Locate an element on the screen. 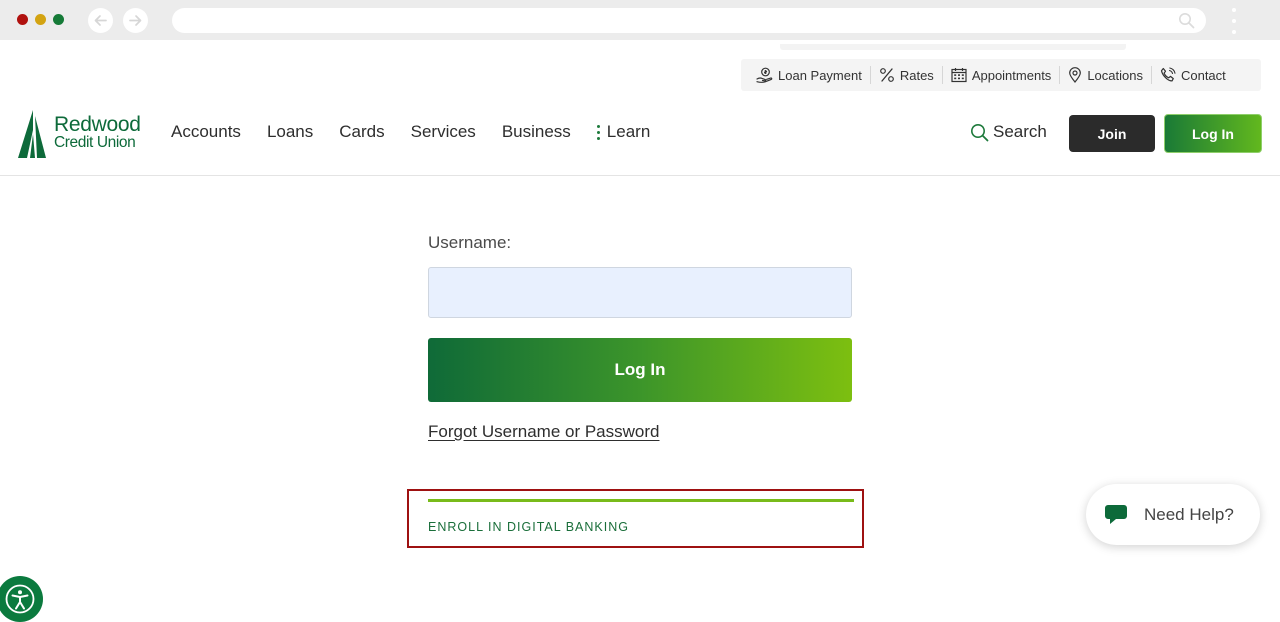  utility-item-locations: Locations is located at coordinates (1105, 75).